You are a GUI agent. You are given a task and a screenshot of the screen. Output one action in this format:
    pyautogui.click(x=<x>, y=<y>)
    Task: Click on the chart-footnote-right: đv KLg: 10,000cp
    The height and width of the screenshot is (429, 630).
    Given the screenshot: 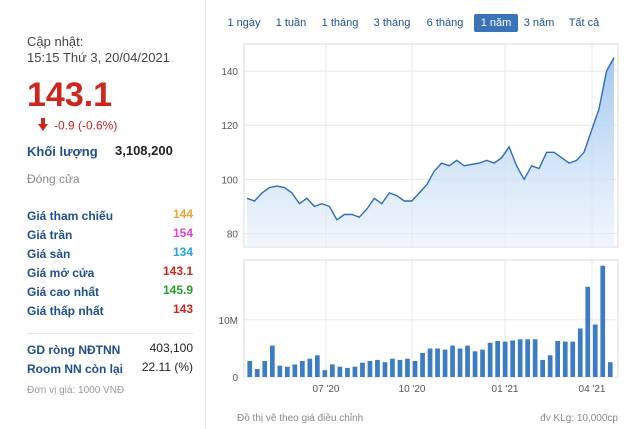 What is the action you would take?
    pyautogui.click(x=579, y=418)
    